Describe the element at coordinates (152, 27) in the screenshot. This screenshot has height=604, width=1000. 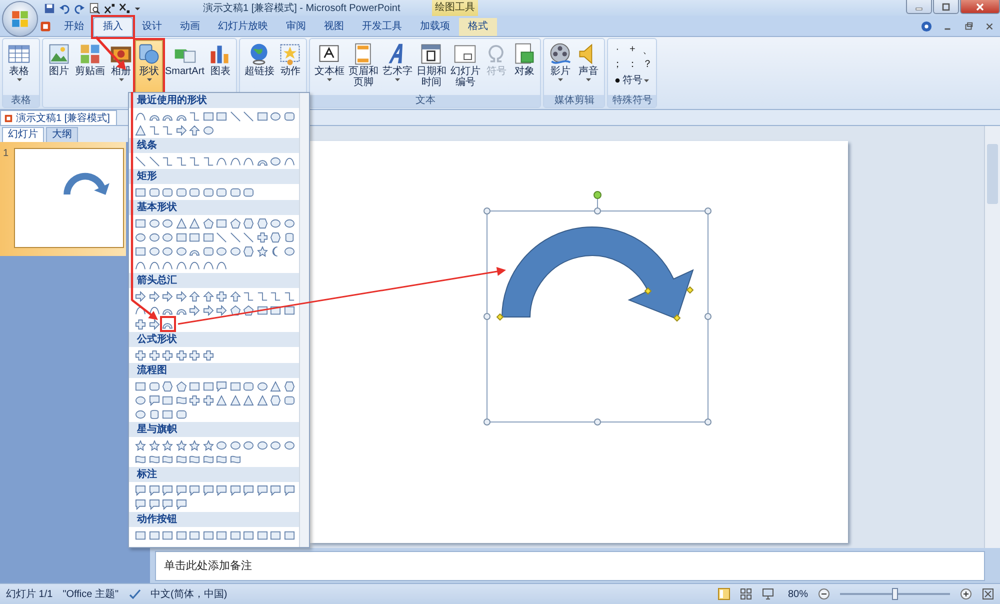
I see `ribbon-tab: 设计` at that location.